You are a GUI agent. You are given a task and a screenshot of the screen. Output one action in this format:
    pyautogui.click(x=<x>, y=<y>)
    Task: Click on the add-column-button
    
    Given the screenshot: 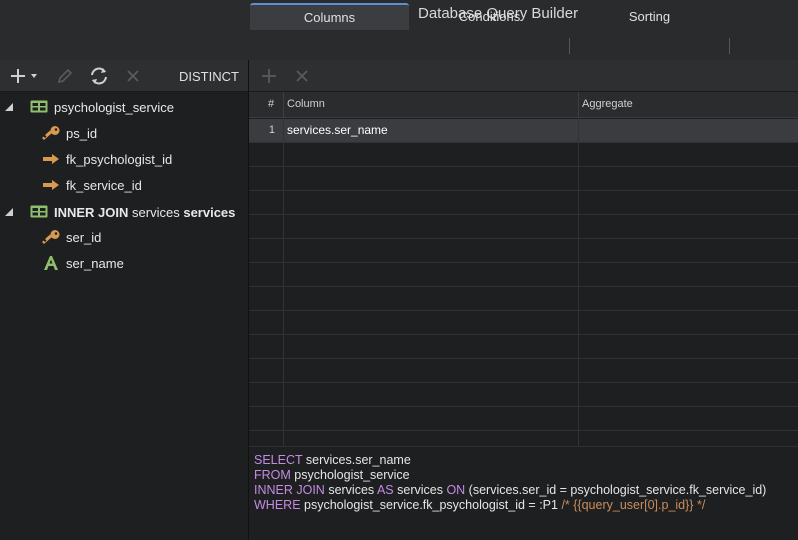 What is the action you would take?
    pyautogui.click(x=269, y=76)
    